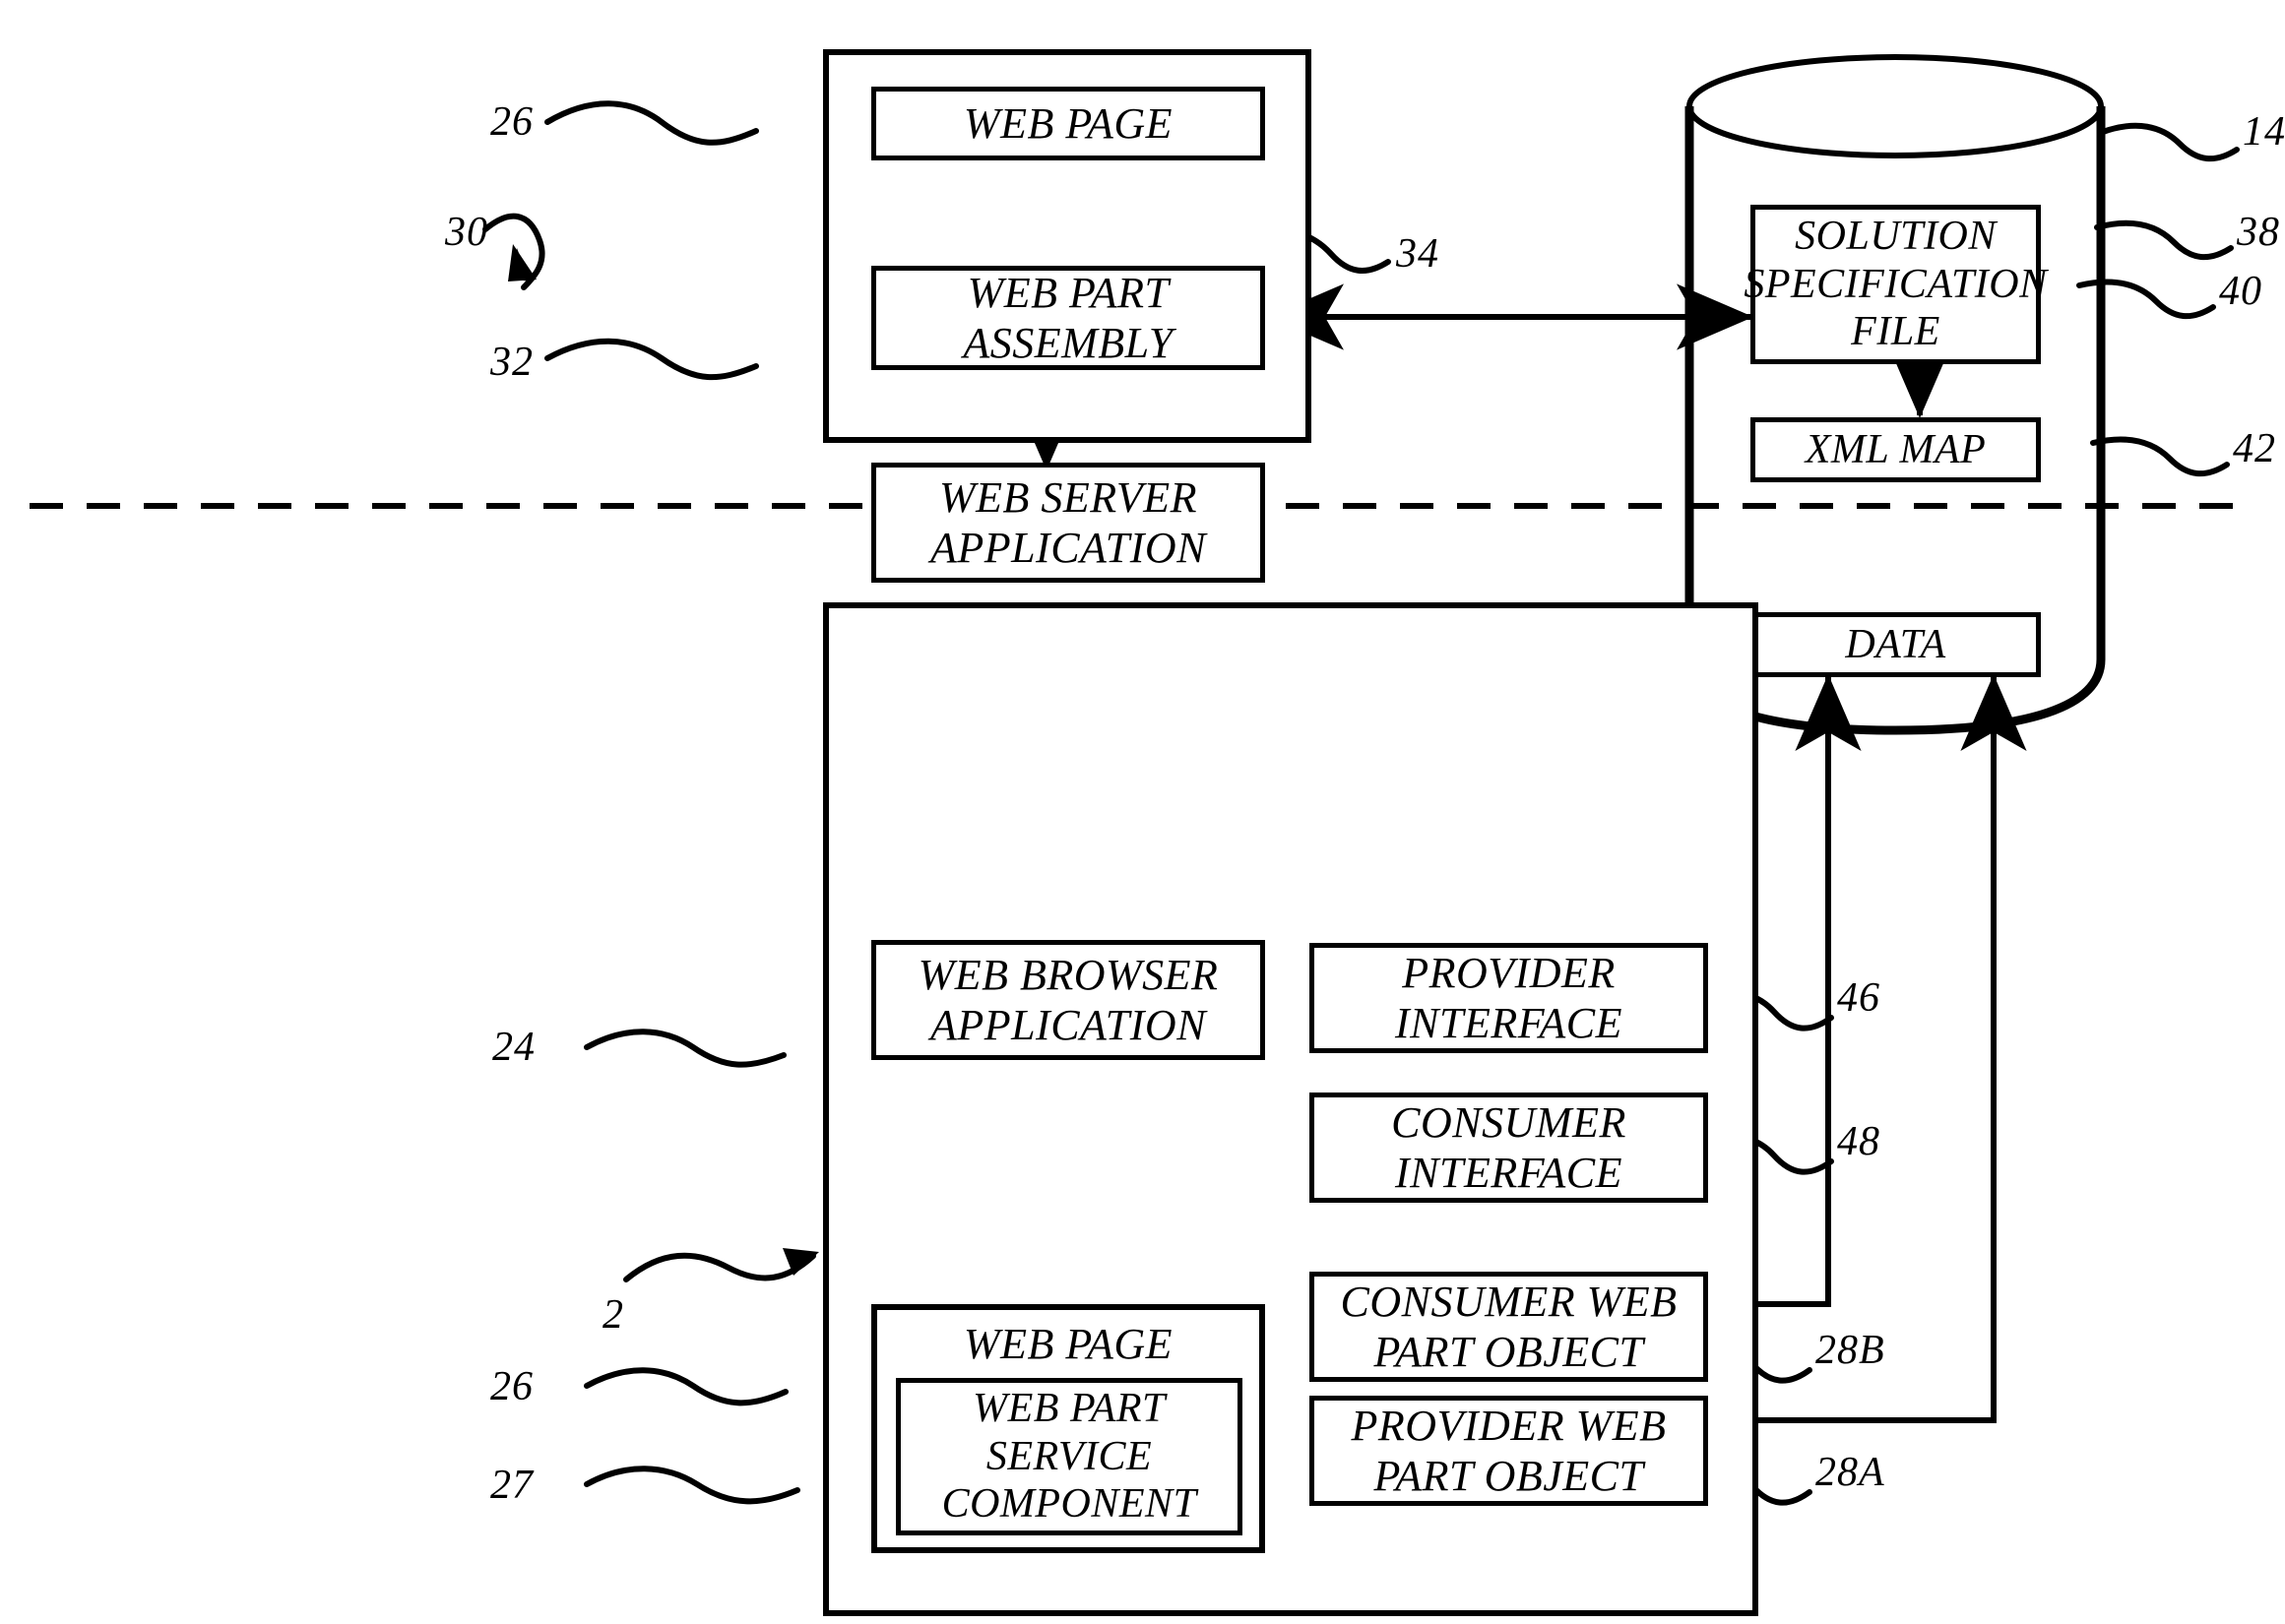  I want to click on refnum-46: 46, so click(1858, 998).